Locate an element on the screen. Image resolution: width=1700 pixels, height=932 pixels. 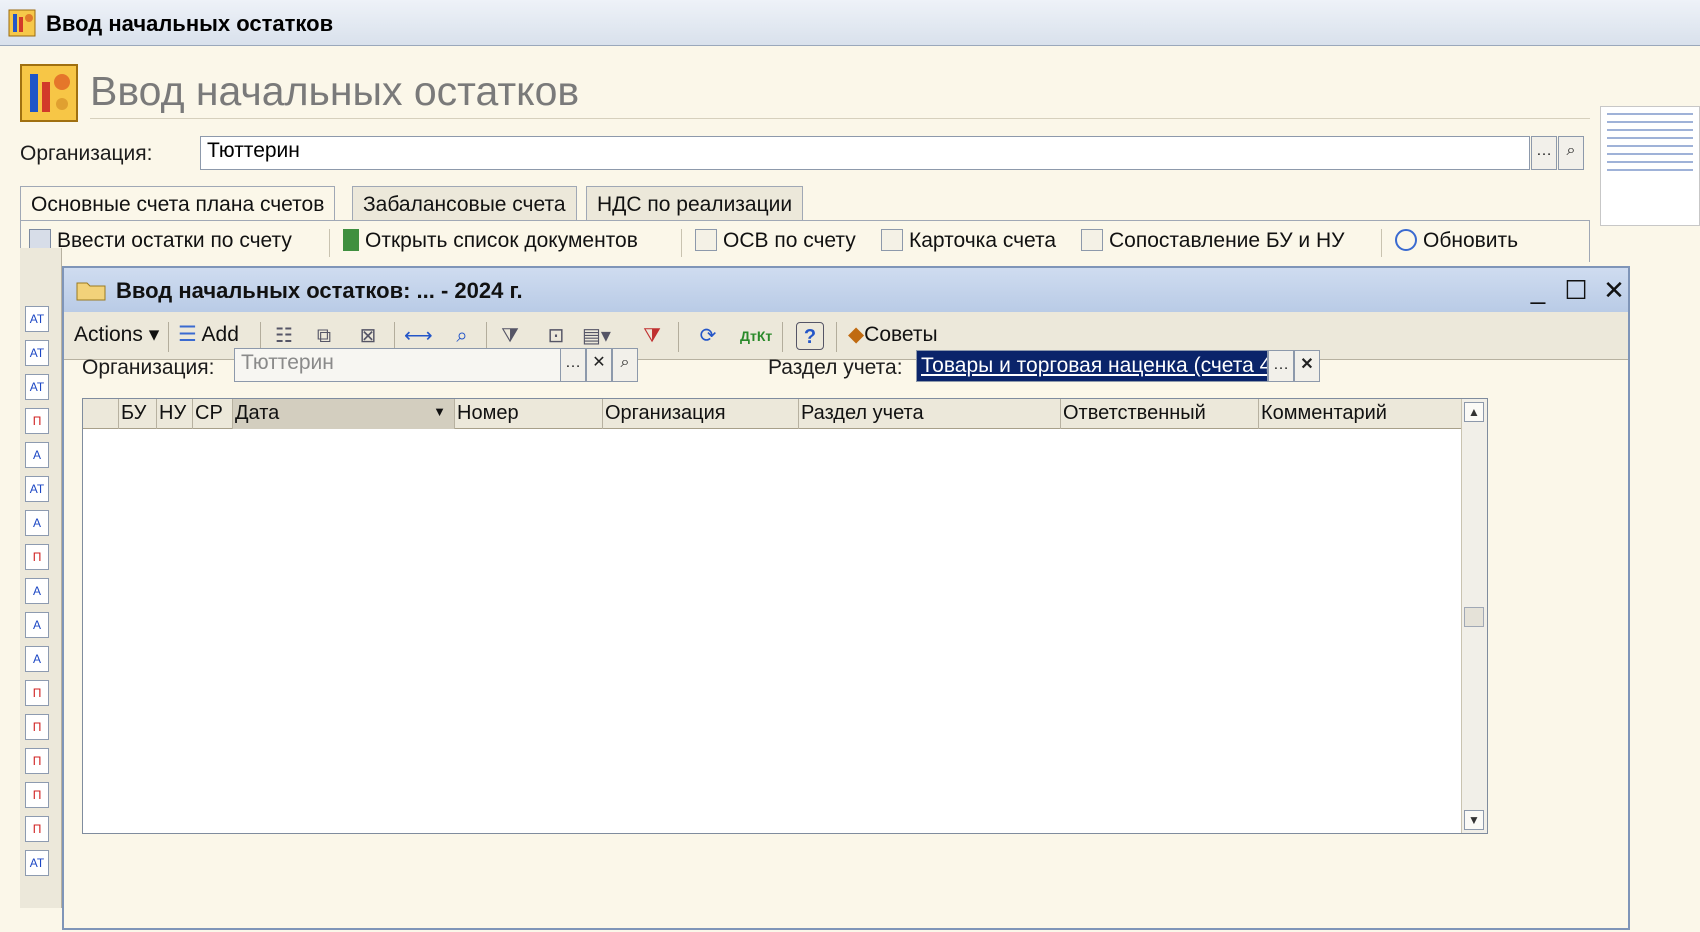
tab-offbalance-accounts: Забалансовые счета is located at coordinates (464, 203).